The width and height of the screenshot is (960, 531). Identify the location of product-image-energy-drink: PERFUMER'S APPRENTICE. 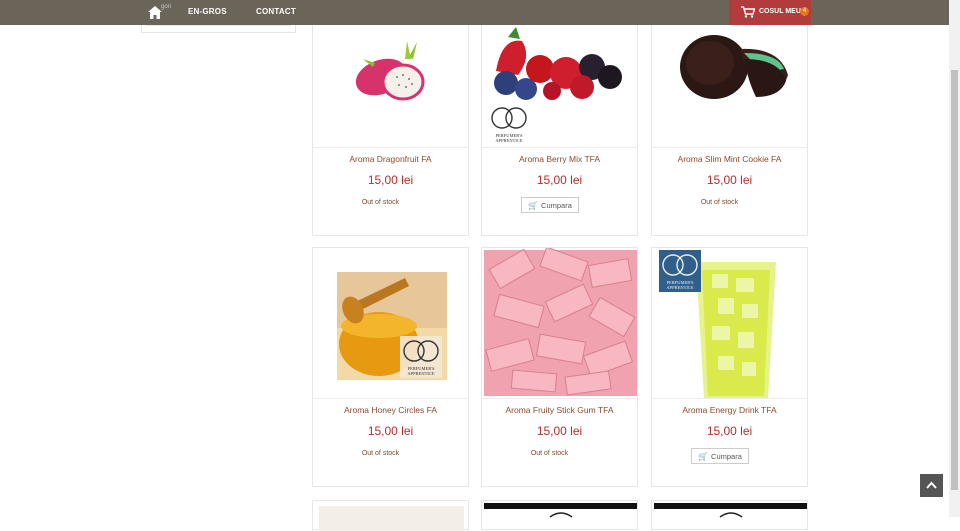
(729, 323).